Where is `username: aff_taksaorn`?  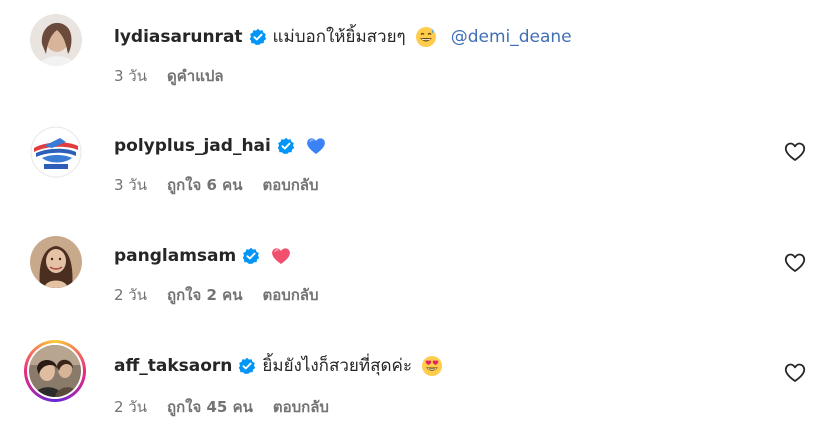 username: aff_taksaorn is located at coordinates (173, 366).